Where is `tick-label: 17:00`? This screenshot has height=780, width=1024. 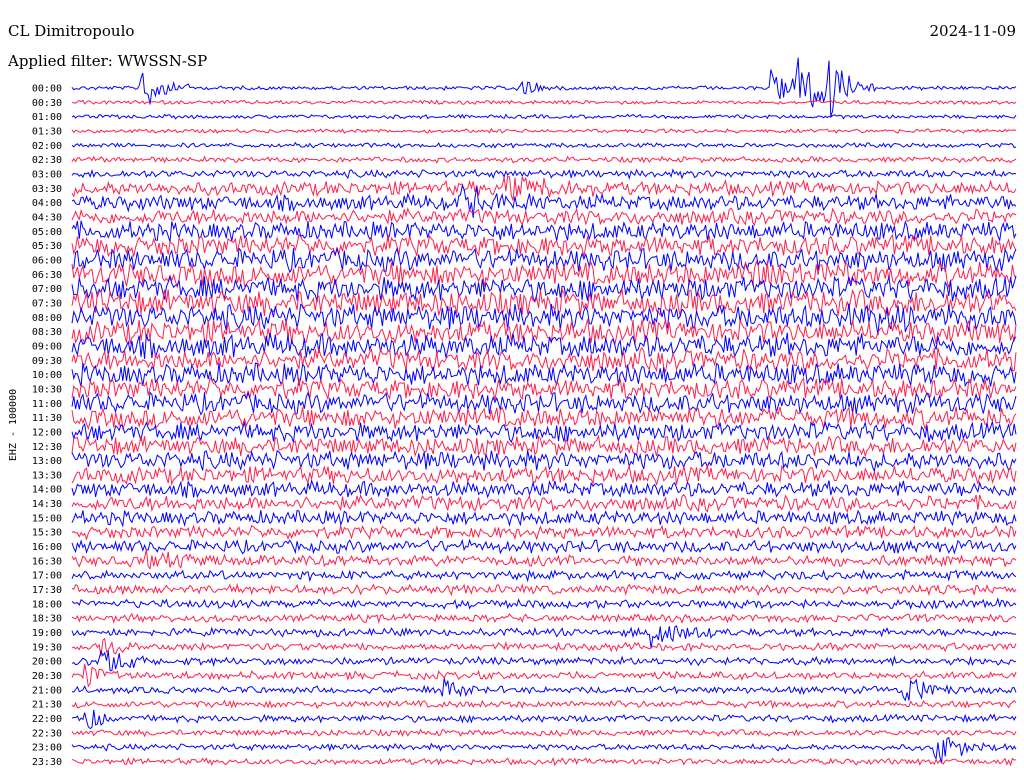
tick-label: 17:00 is located at coordinates (47, 576).